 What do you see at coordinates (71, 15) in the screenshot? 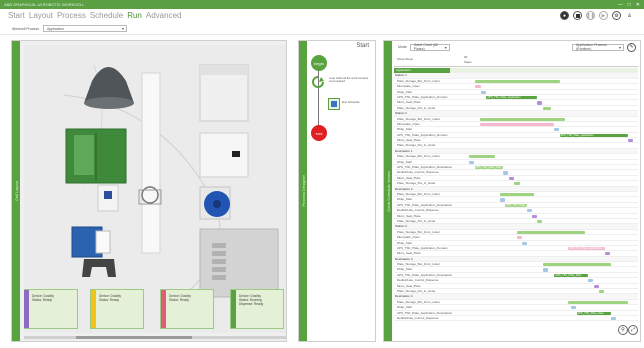
I see `menu-process: Process` at bounding box center [71, 15].